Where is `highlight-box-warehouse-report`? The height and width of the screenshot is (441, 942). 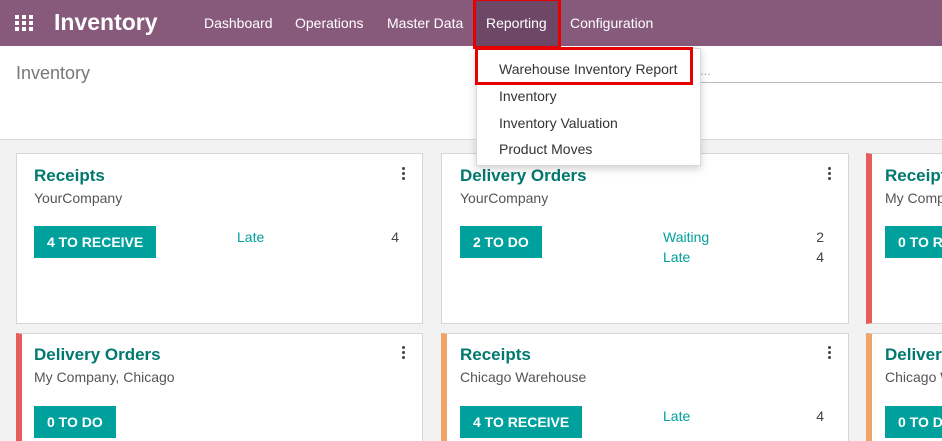 highlight-box-warehouse-report is located at coordinates (584, 66).